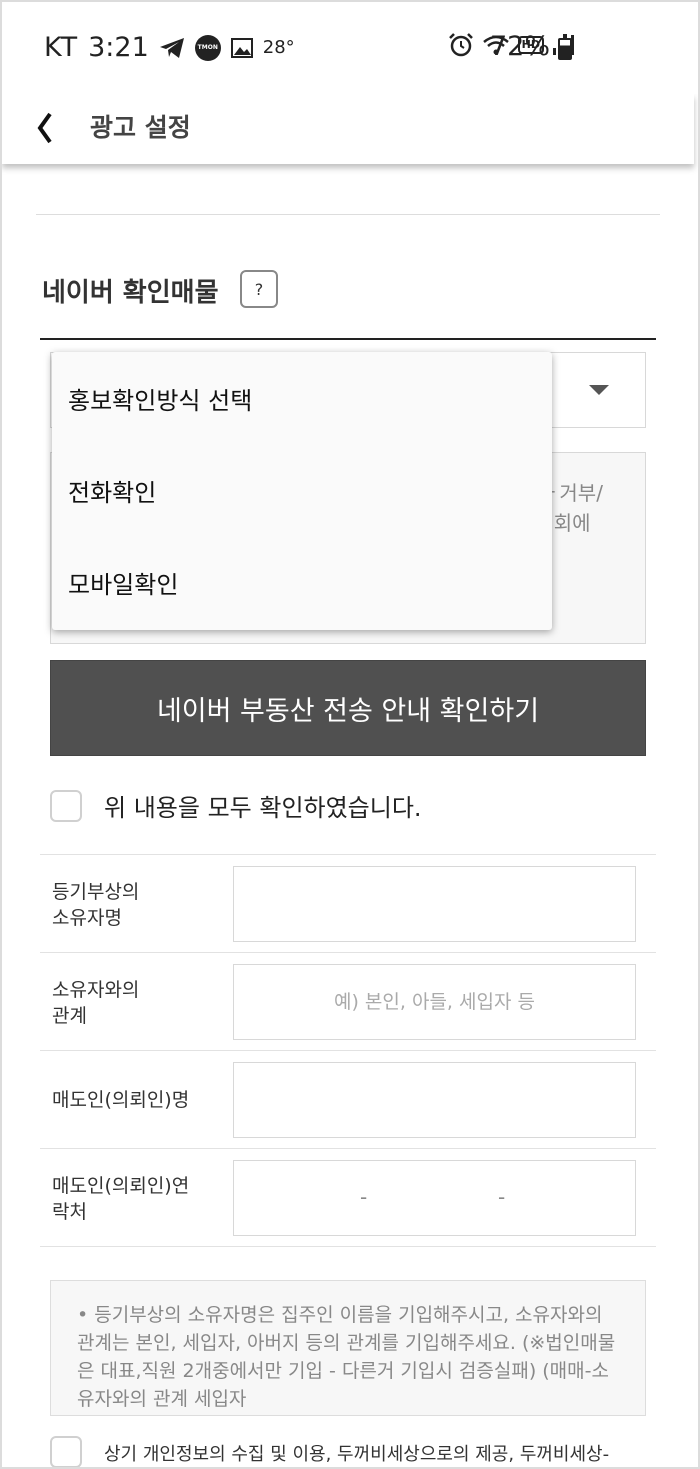 This screenshot has width=700, height=1469. Describe the element at coordinates (278, 47) in the screenshot. I see `temperature: 28°` at that location.